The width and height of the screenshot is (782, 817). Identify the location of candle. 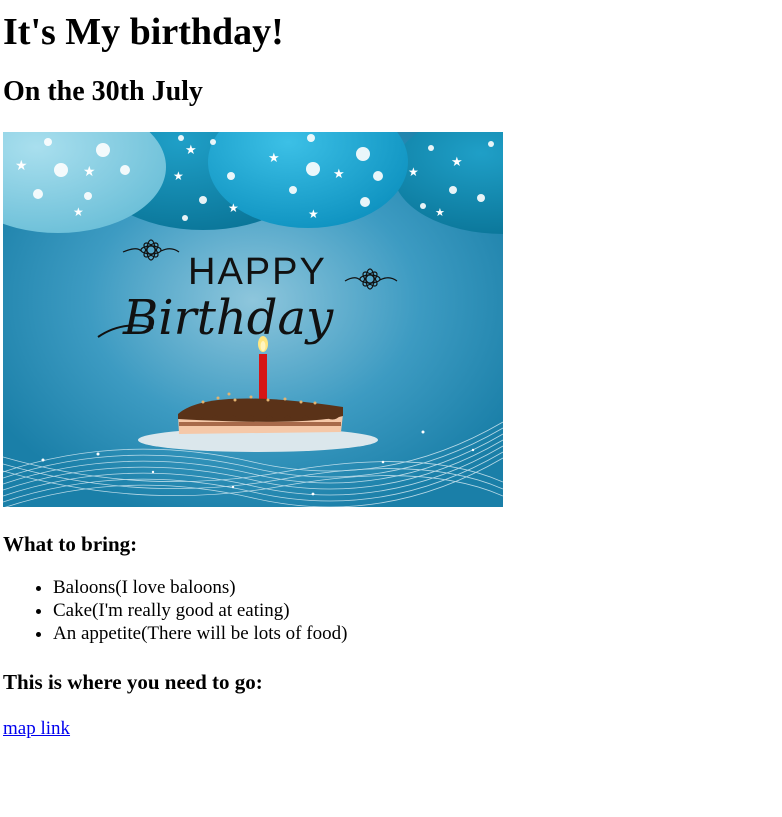
(263, 369).